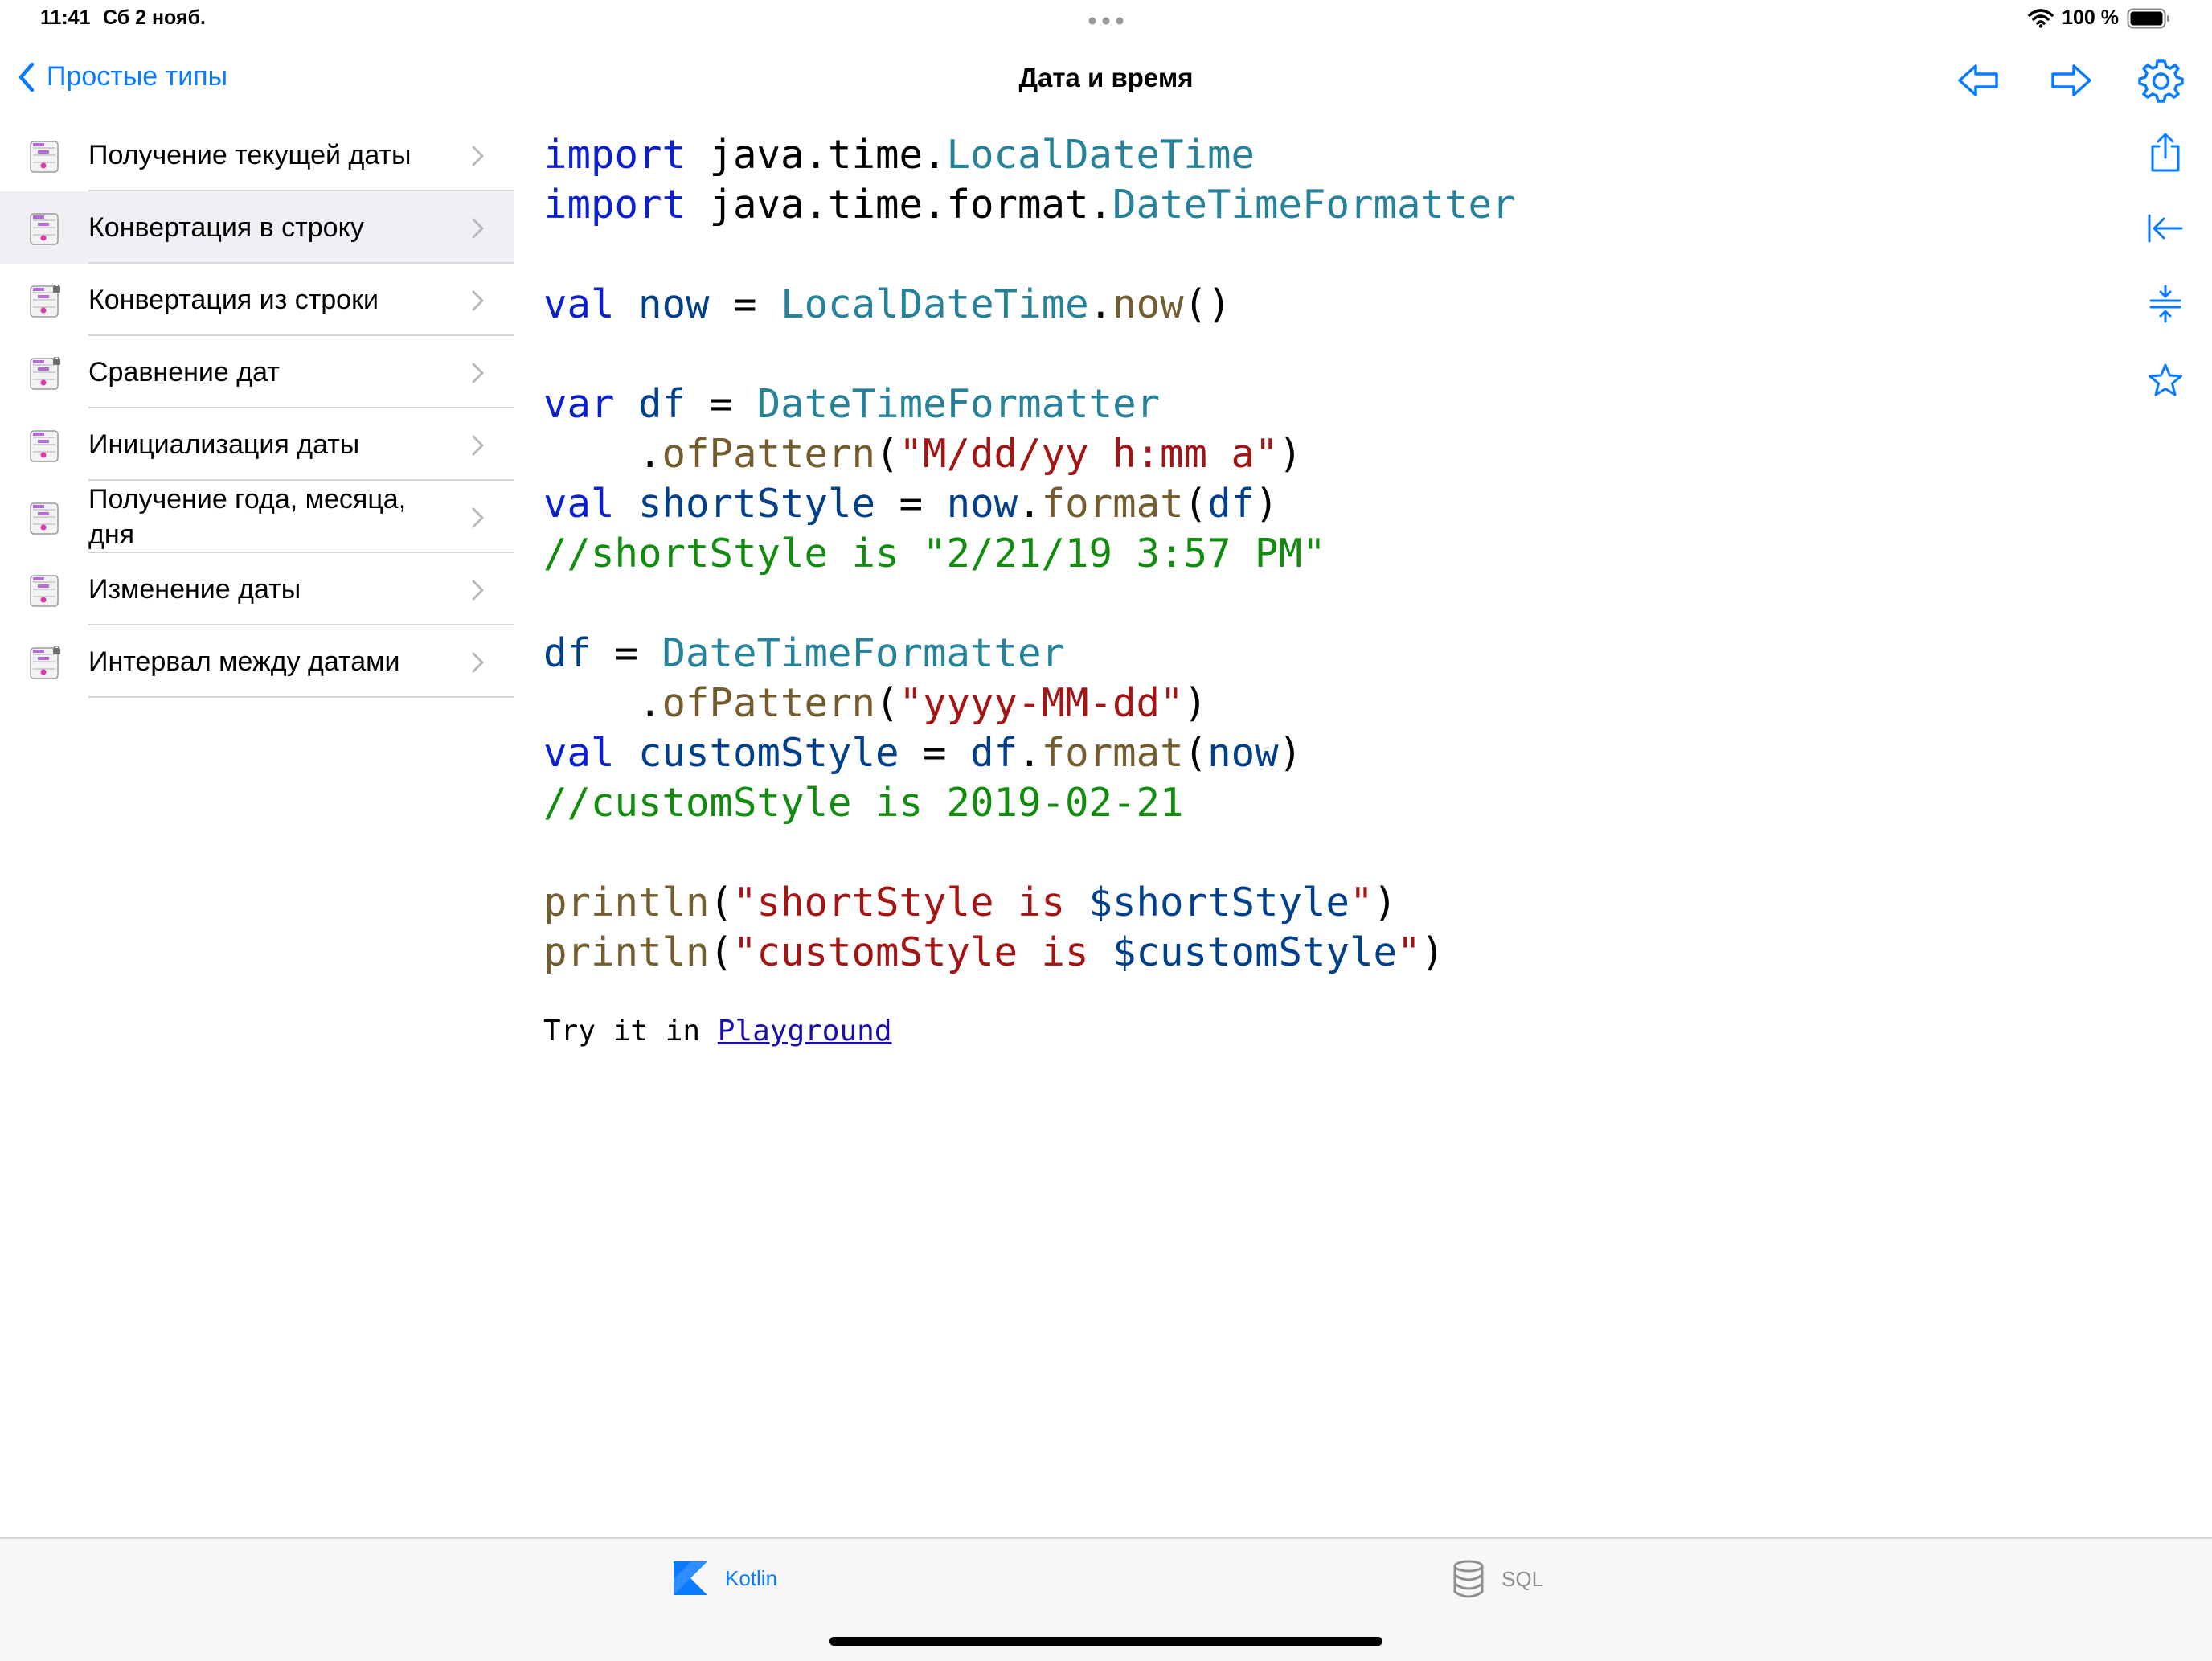  I want to click on code-line: df = DateTimeFormatter, so click(1029, 654).